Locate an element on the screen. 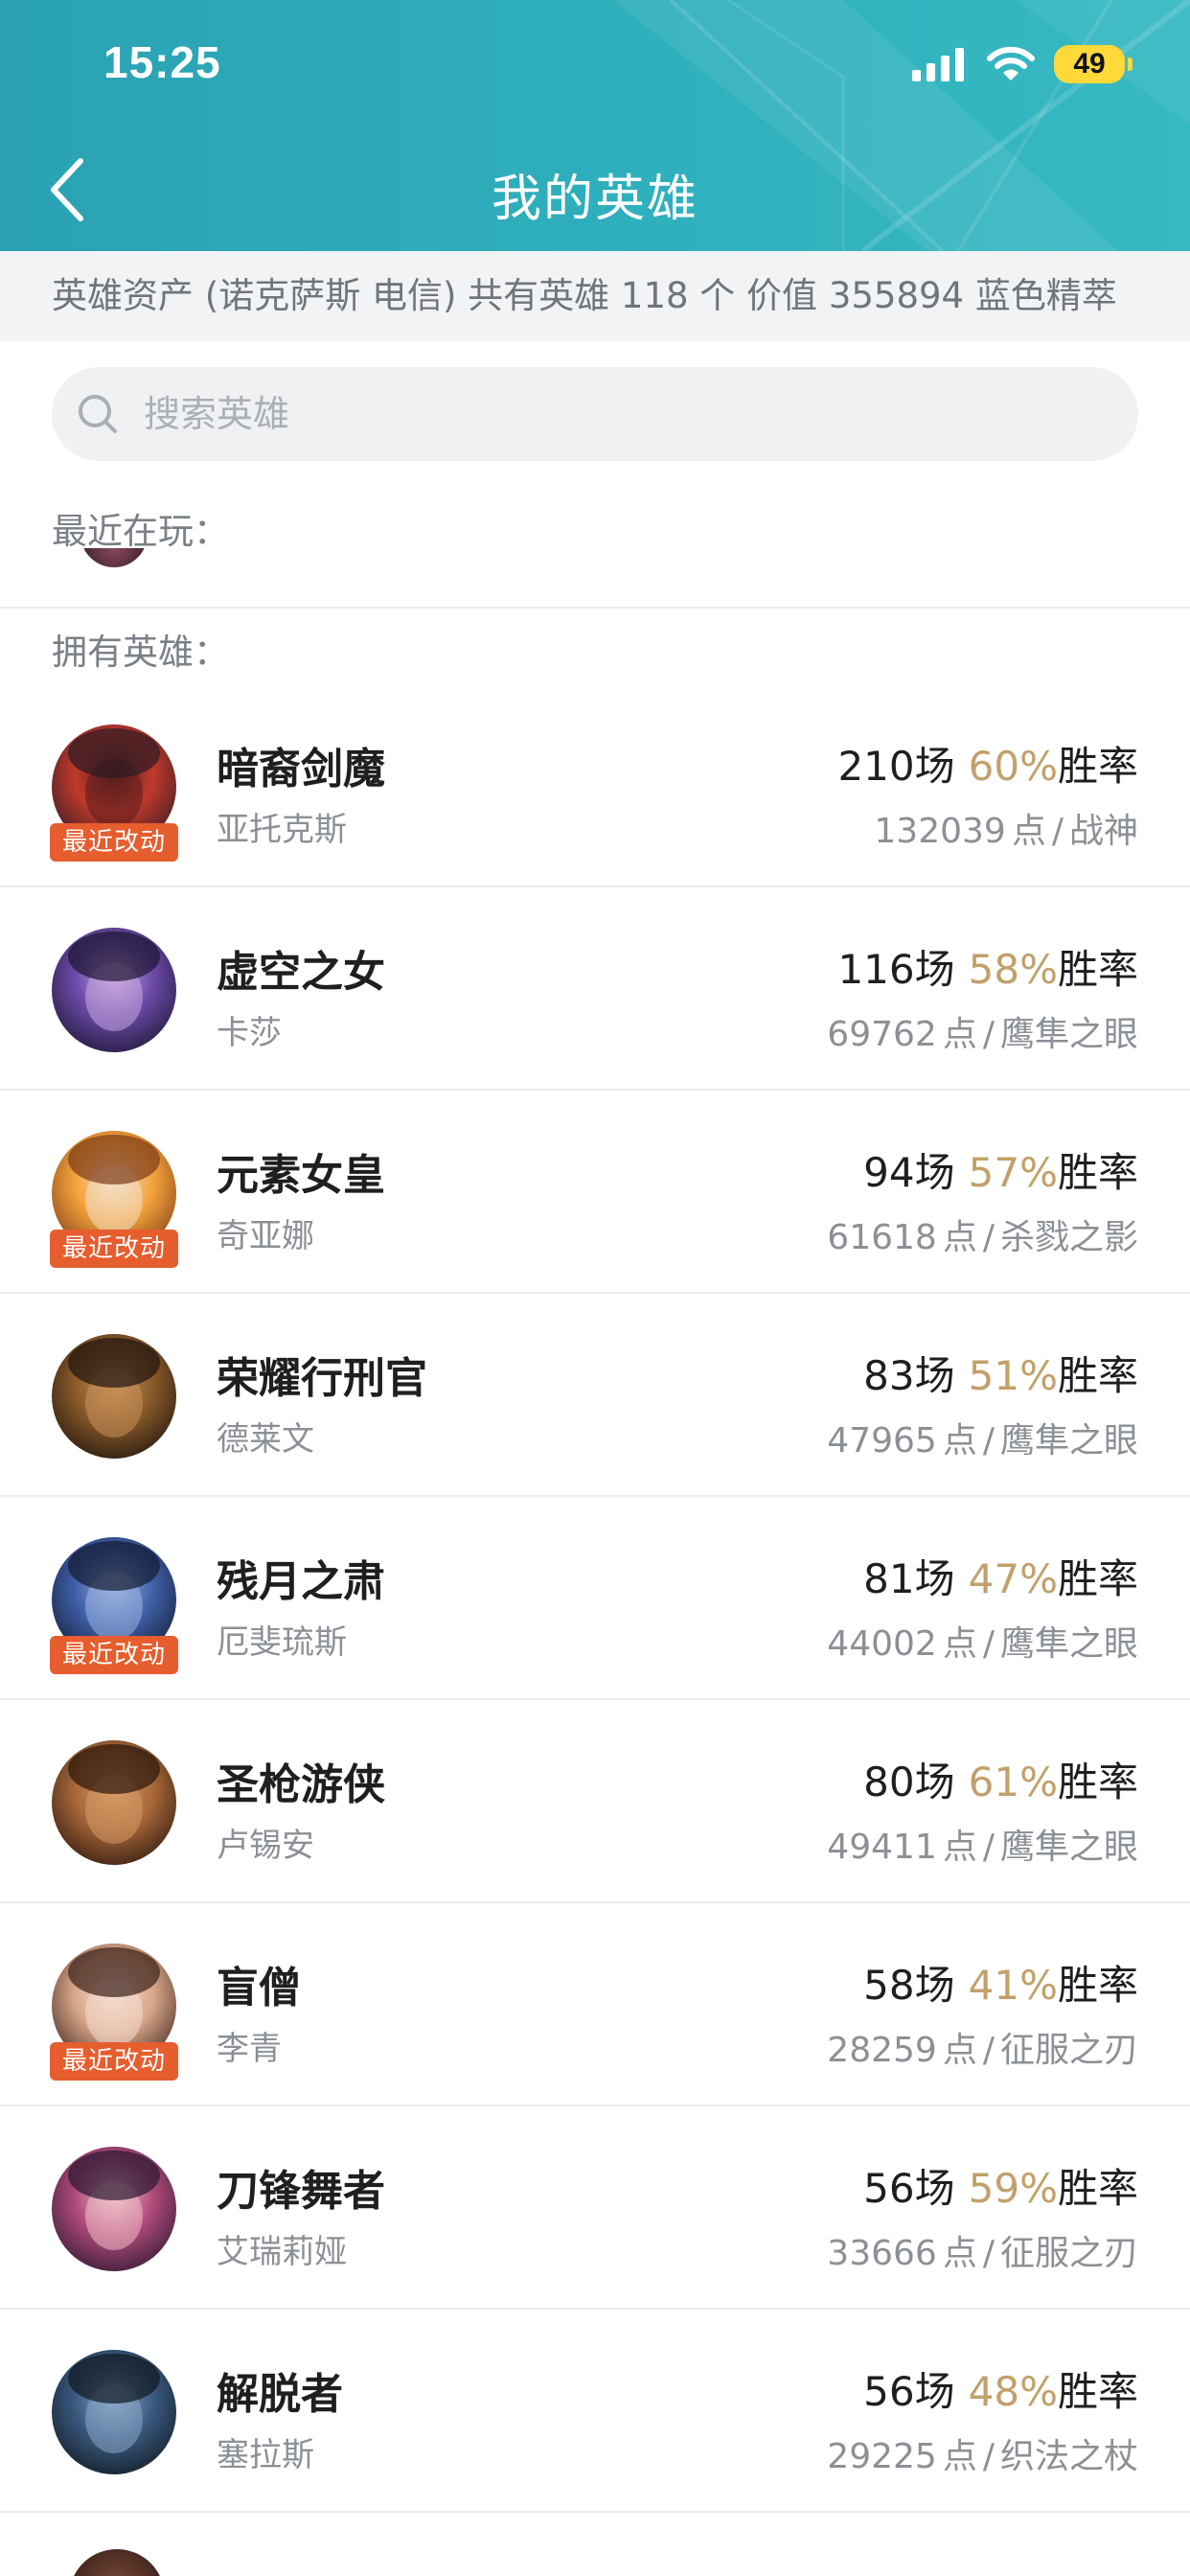  search-bar is located at coordinates (595, 414).